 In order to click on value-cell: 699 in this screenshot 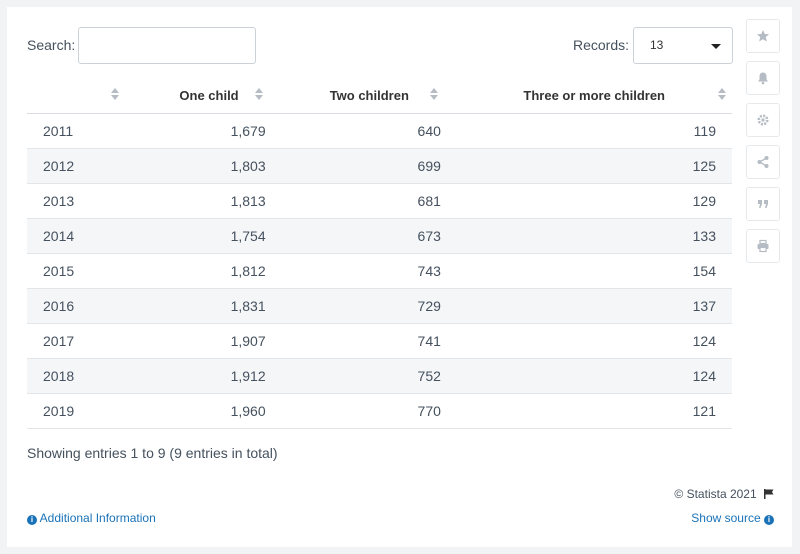, I will do `click(353, 166)`.